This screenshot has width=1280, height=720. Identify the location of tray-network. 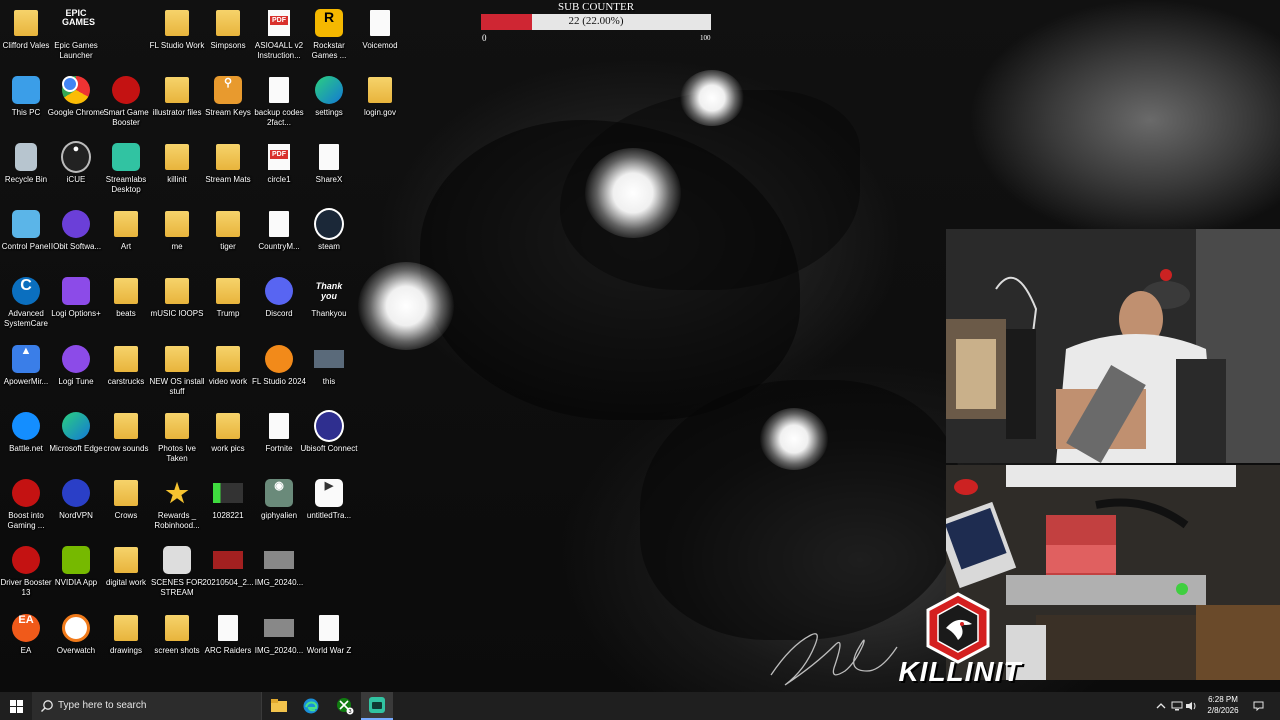
(1177, 706).